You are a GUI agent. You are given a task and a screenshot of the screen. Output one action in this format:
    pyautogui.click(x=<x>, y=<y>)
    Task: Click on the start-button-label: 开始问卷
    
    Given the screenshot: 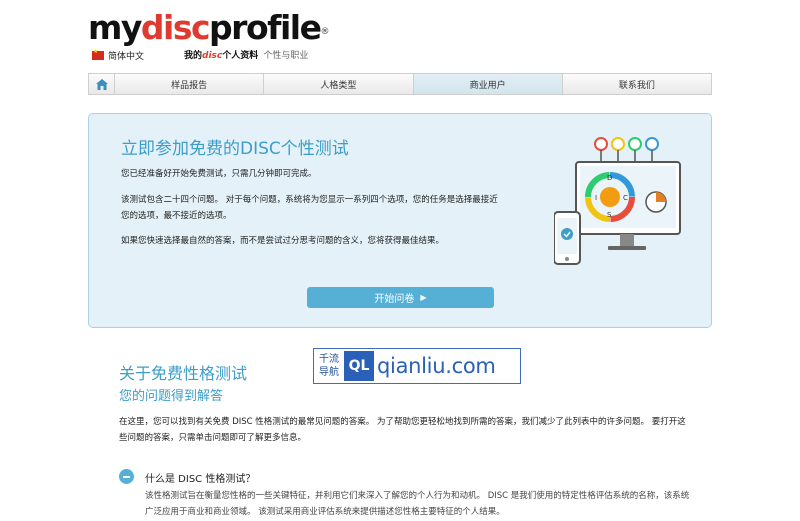 What is the action you would take?
    pyautogui.click(x=394, y=299)
    